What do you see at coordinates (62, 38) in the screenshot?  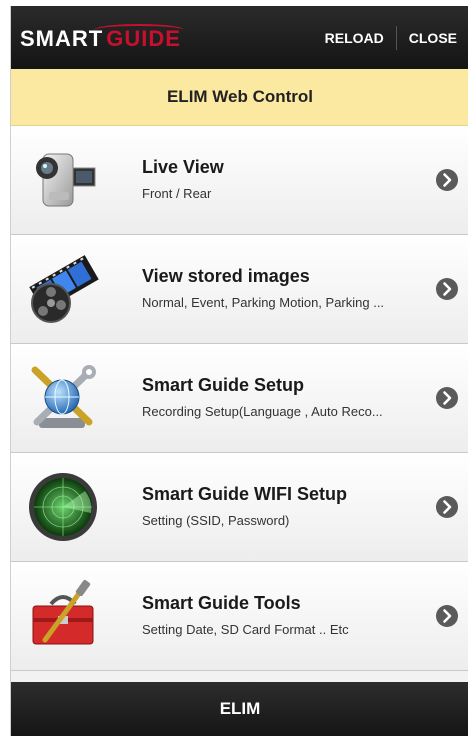 I see `logo-smart-text: SMART` at bounding box center [62, 38].